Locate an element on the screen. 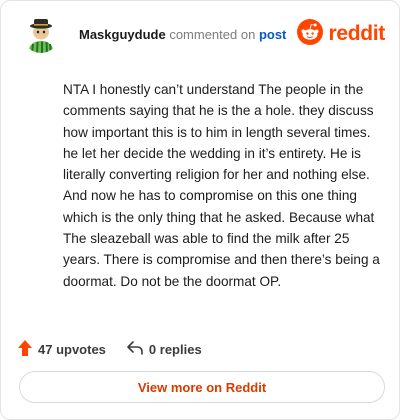 This screenshot has width=400, height=420. replies-button: 0 replies is located at coordinates (164, 349).